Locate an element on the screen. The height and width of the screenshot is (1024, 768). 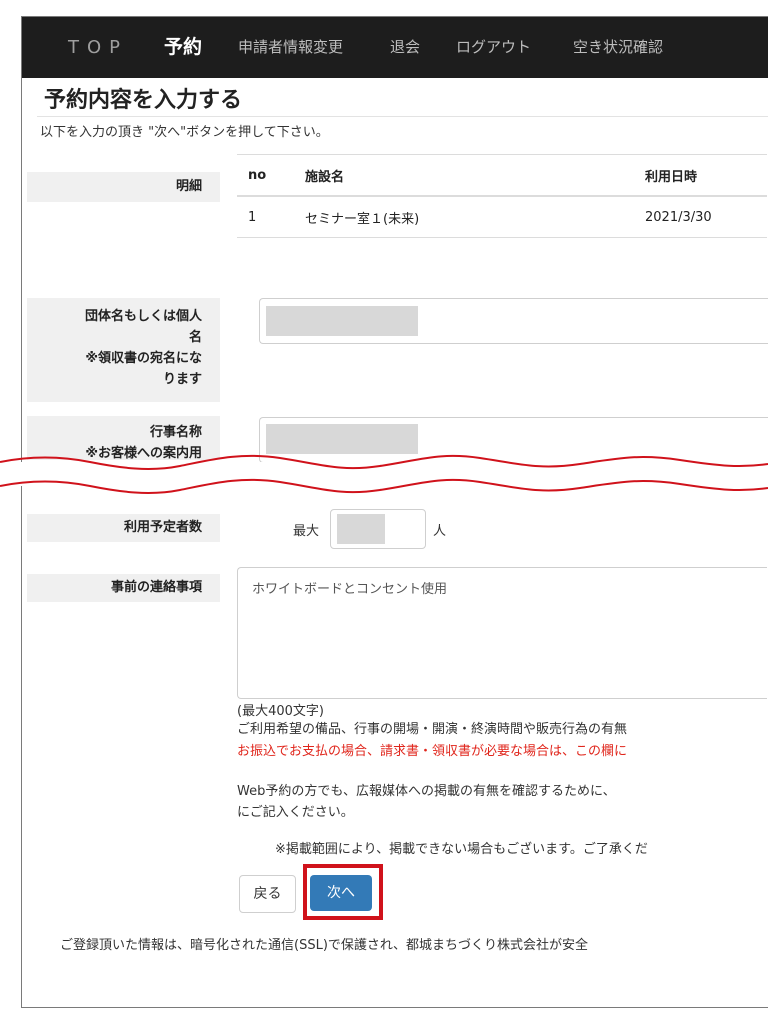
omission-wave-icon is located at coordinates (384, 474).